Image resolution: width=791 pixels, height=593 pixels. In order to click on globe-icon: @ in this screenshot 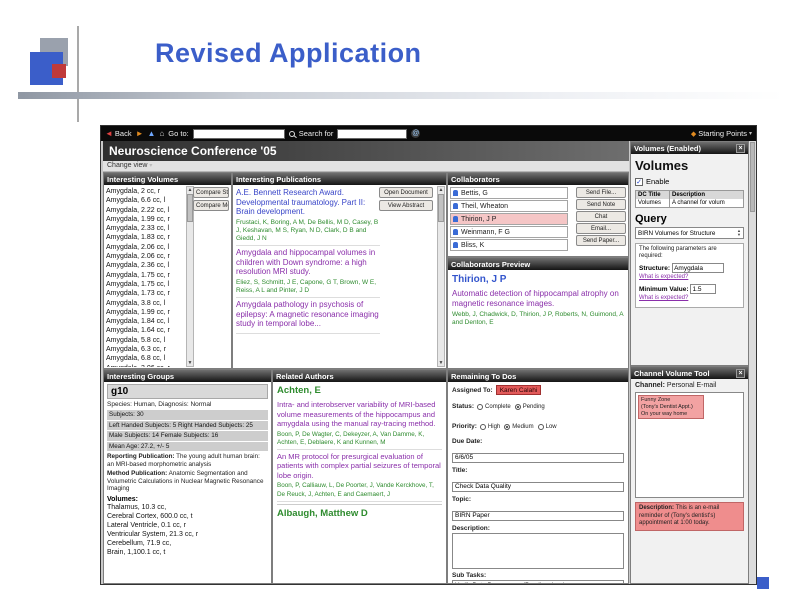, I will do `click(416, 133)`.